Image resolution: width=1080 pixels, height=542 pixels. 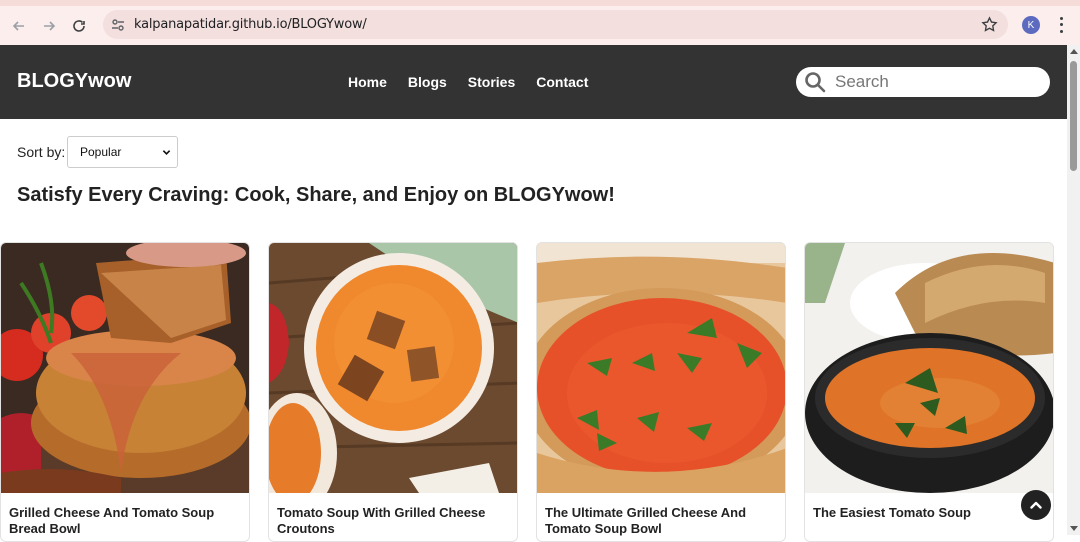 I want to click on nav-contact: Contact, so click(x=562, y=82).